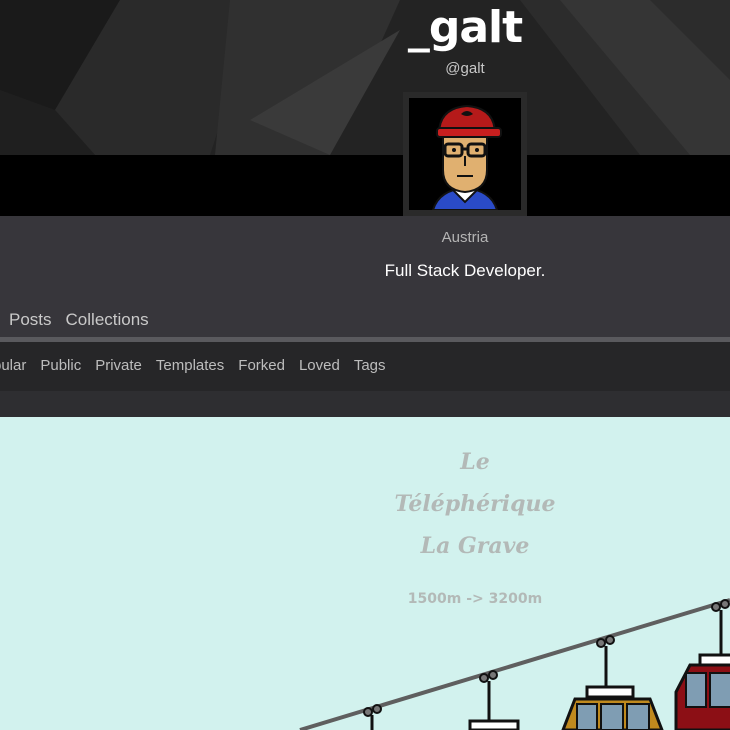  I want to click on gondola-hanger-a, so click(372, 717).